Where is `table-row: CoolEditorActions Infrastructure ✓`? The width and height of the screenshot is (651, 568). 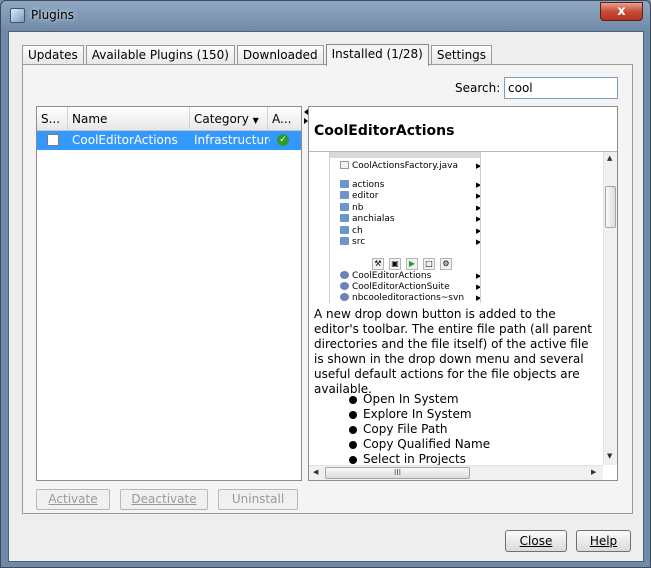
table-row: CoolEditorActions Infrastructure ✓ is located at coordinates (169, 140).